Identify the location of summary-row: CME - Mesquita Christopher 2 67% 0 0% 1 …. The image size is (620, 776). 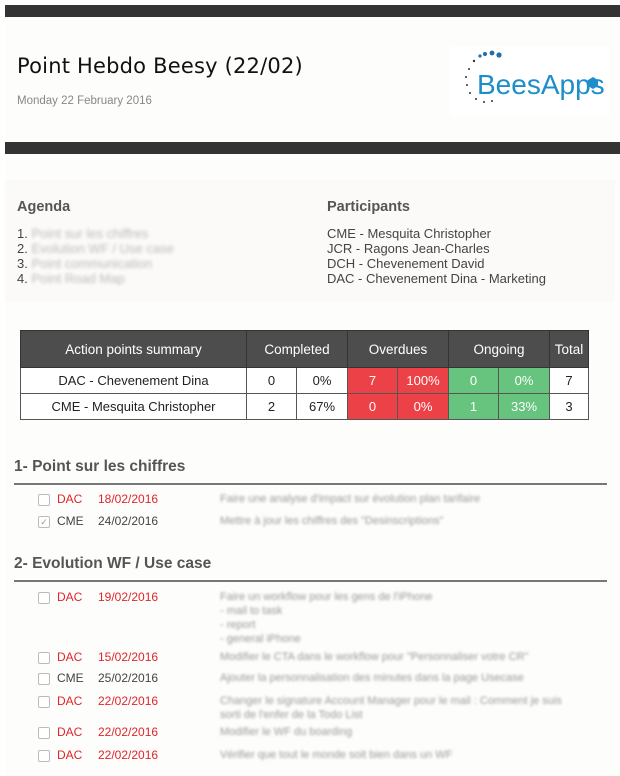
(304, 406).